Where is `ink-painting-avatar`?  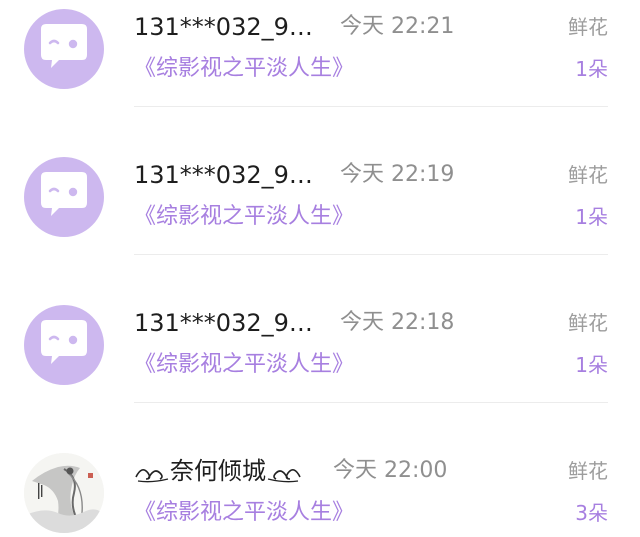 ink-painting-avatar is located at coordinates (64, 493).